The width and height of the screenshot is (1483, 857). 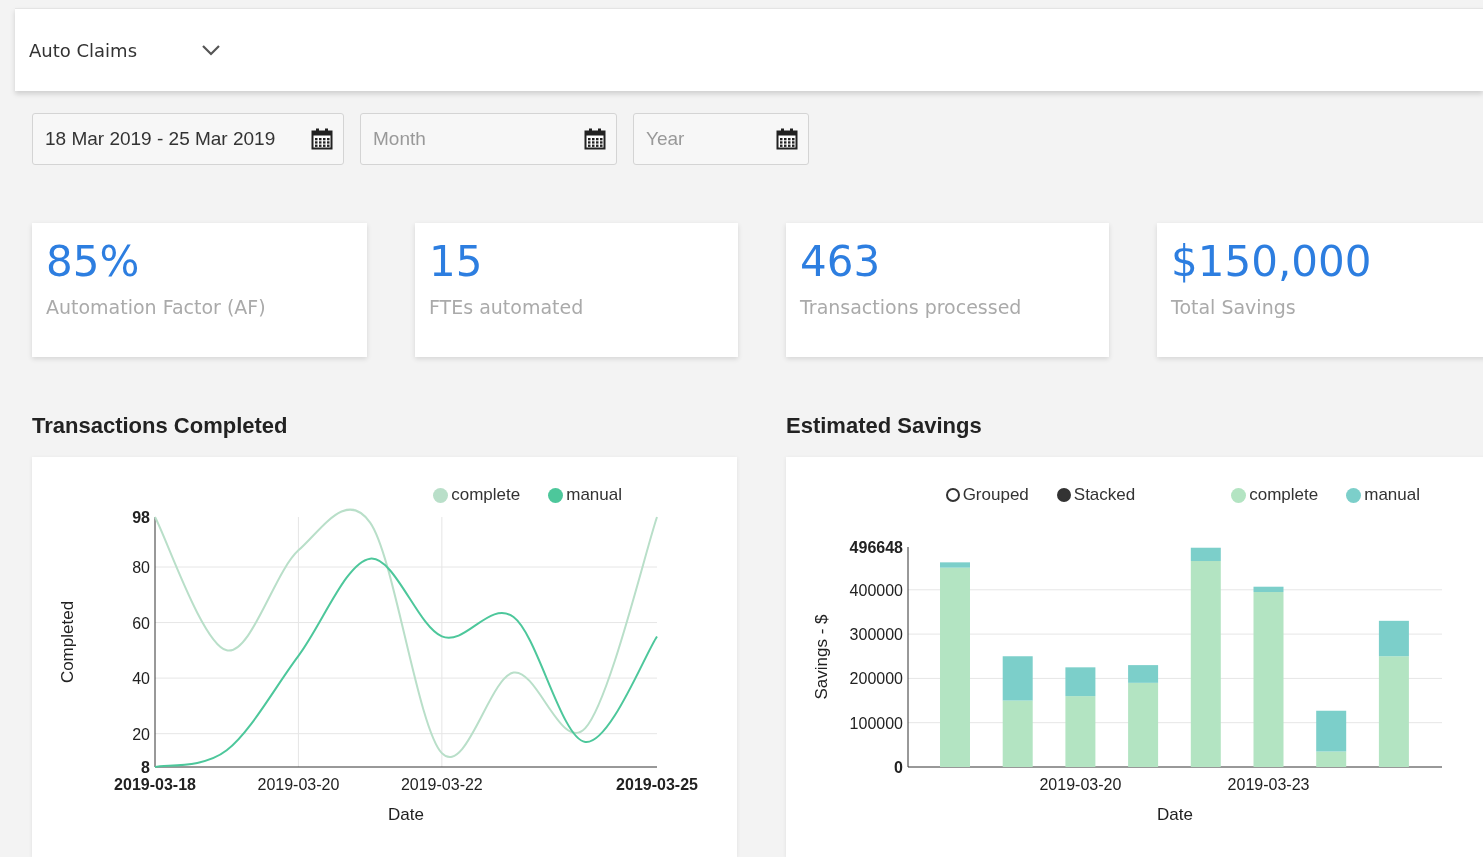 What do you see at coordinates (441, 784) in the screenshot?
I see `axis-tick-label: 2019-03-22` at bounding box center [441, 784].